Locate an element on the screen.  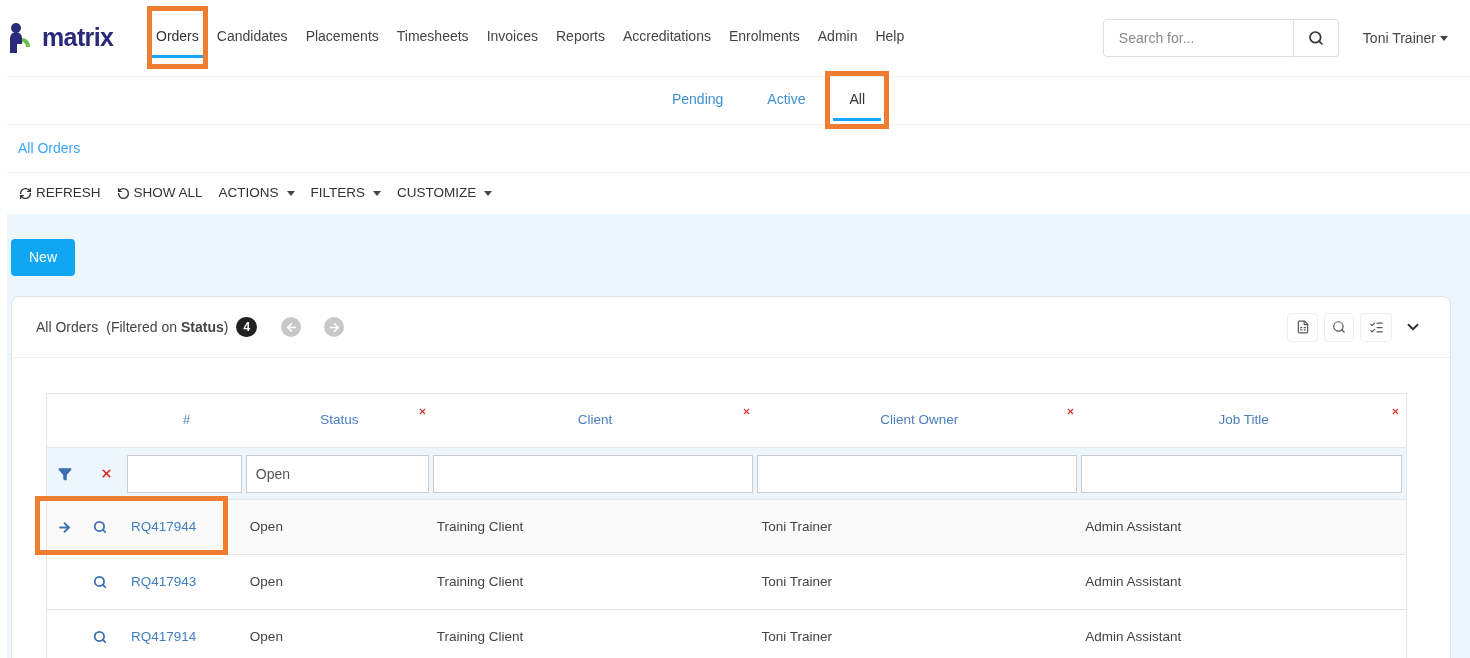
nav-link: Accreditations is located at coordinates (667, 38).